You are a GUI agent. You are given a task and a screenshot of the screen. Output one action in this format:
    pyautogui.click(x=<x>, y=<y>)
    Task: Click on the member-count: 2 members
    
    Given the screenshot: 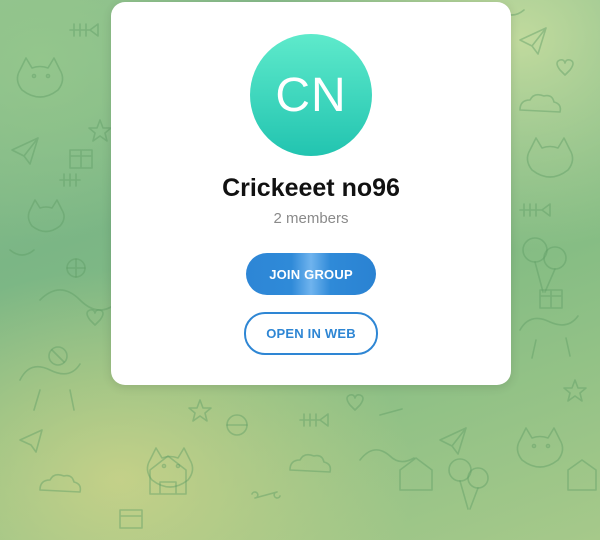 What is the action you would take?
    pyautogui.click(x=311, y=218)
    